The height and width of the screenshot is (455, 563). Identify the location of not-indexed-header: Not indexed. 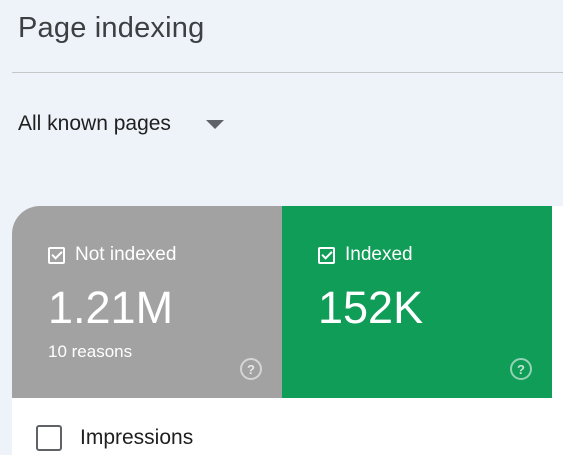
(112, 255).